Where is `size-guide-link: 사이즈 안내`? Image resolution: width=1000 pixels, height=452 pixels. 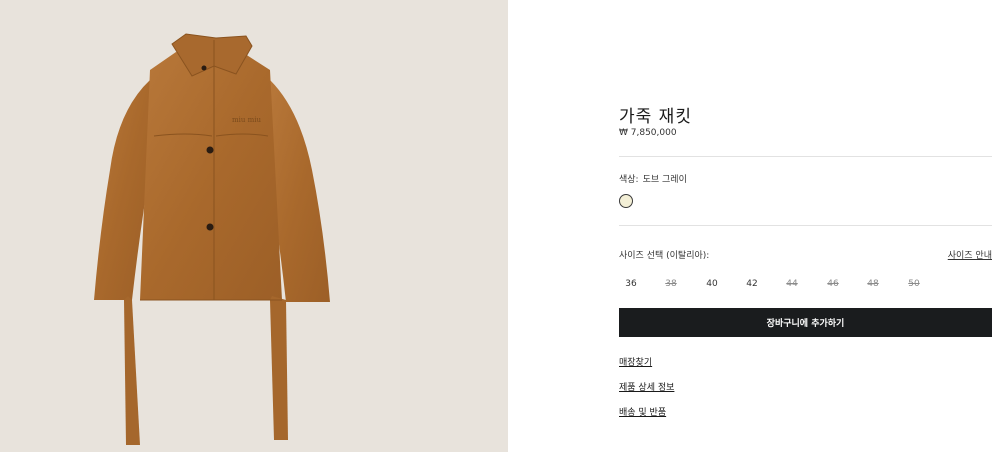 size-guide-link: 사이즈 안내 is located at coordinates (970, 254).